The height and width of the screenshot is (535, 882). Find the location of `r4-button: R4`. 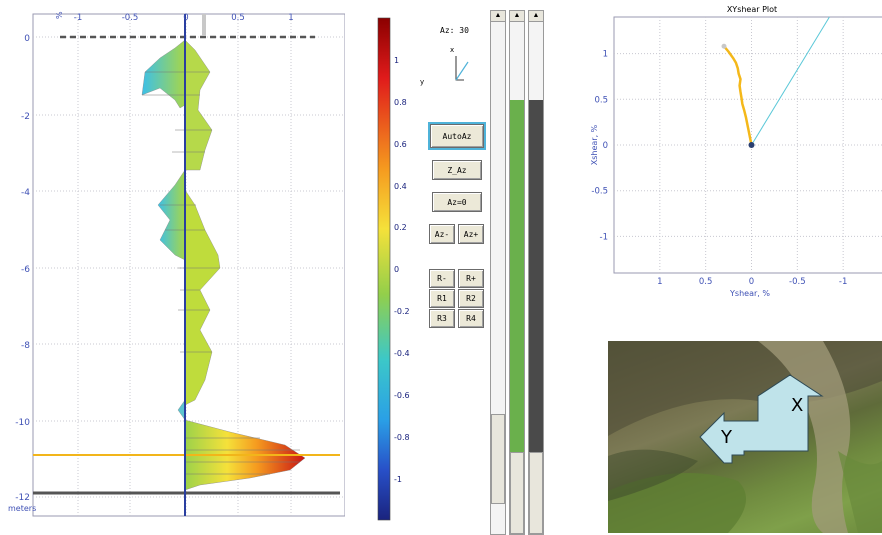

r4-button: R4 is located at coordinates (471, 318).